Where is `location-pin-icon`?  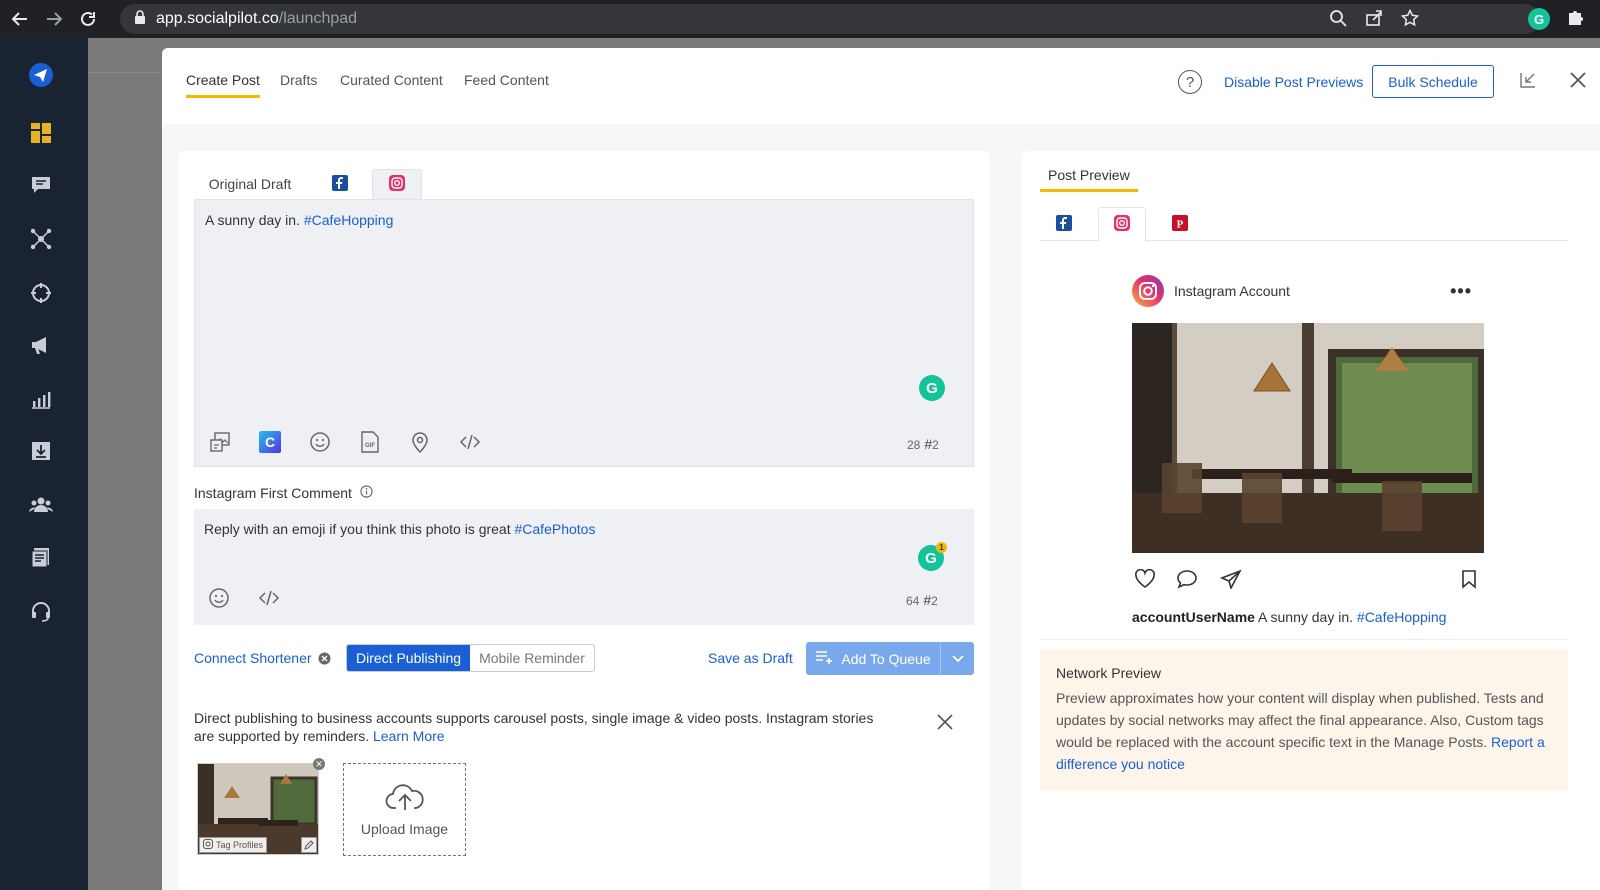
location-pin-icon is located at coordinates (420, 442).